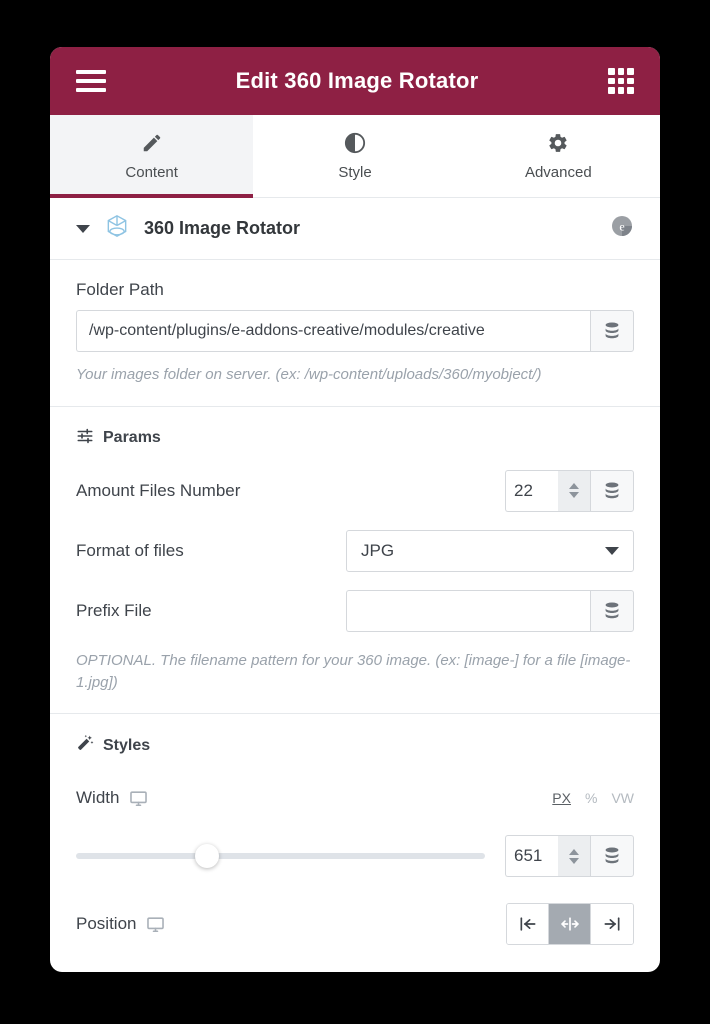 Image resolution: width=710 pixels, height=1024 pixels. What do you see at coordinates (355, 924) in the screenshot?
I see `row-position: Position` at bounding box center [355, 924].